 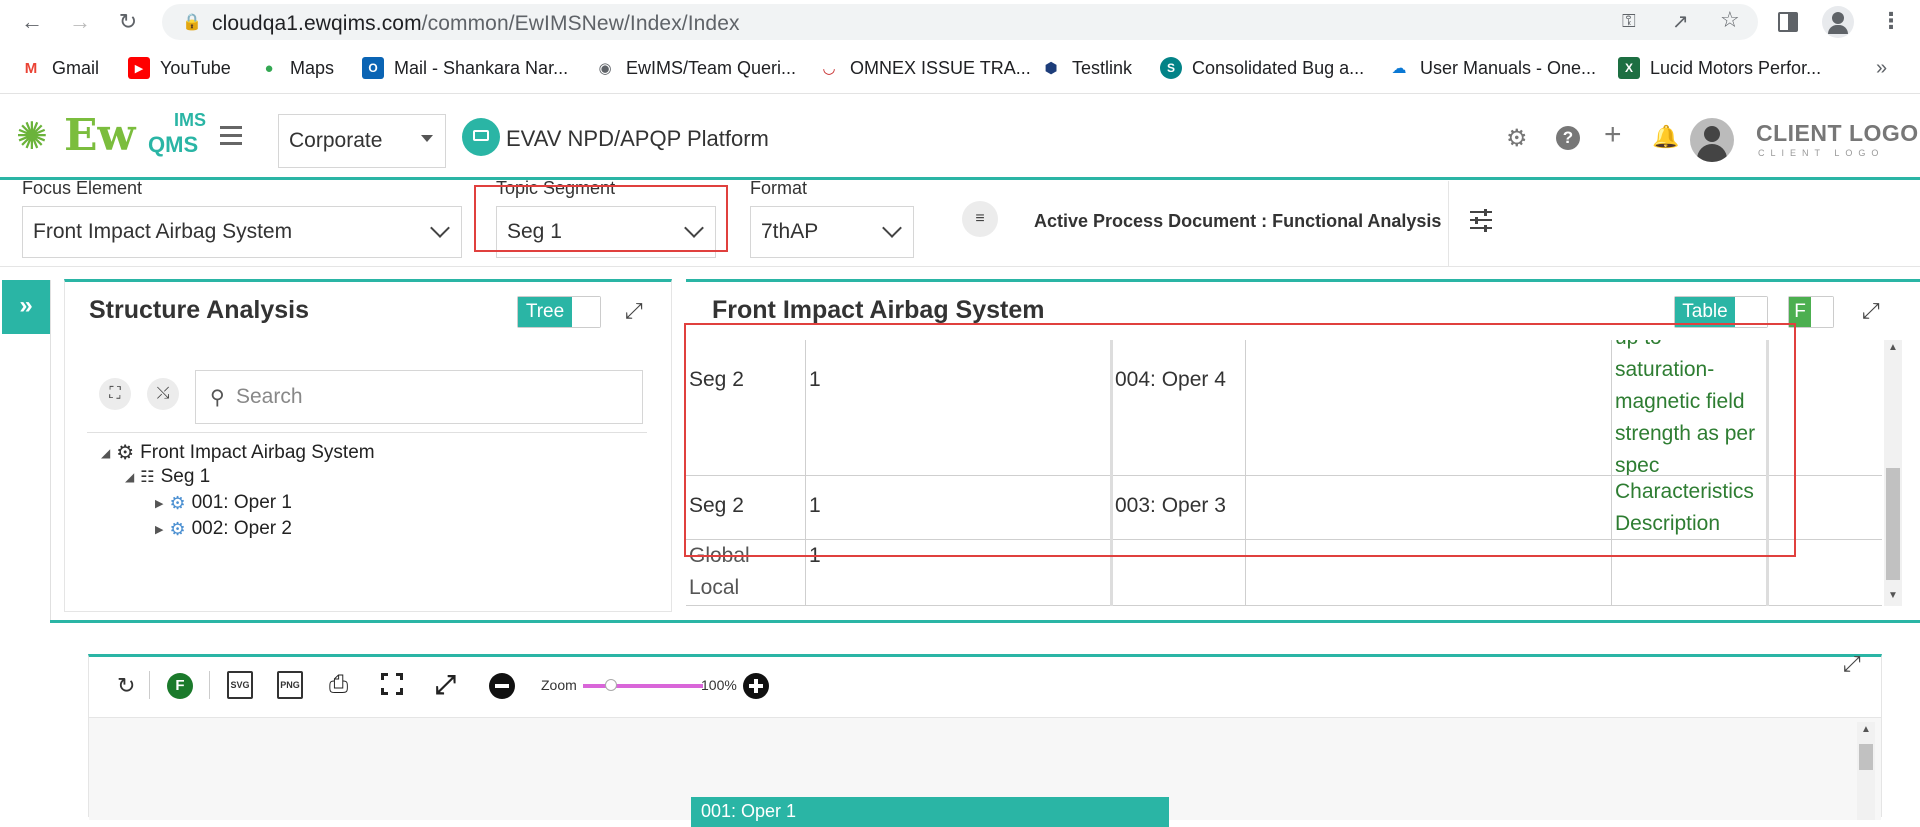 What do you see at coordinates (147, 477) in the screenshot?
I see `hierarchy-icon: ☷` at bounding box center [147, 477].